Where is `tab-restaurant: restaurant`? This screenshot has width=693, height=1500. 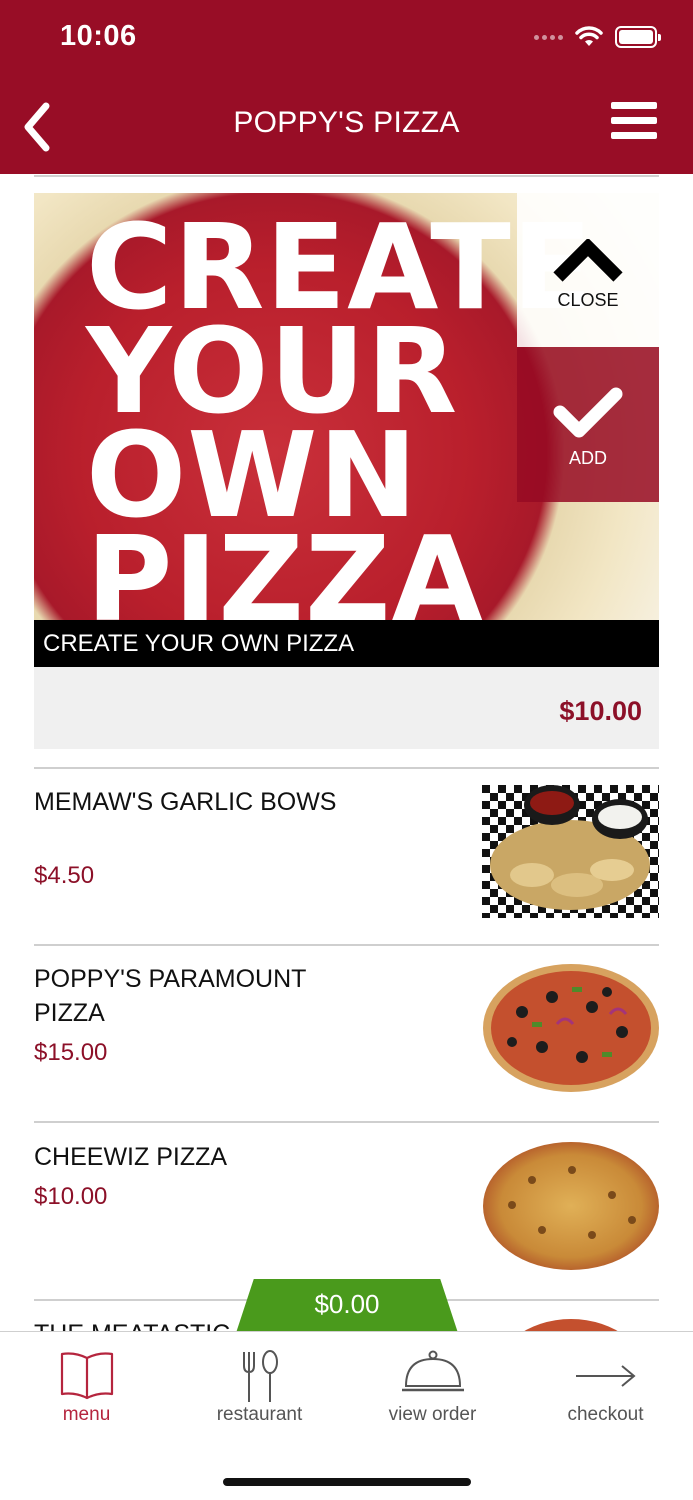
tab-restaurant: restaurant is located at coordinates (259, 1382).